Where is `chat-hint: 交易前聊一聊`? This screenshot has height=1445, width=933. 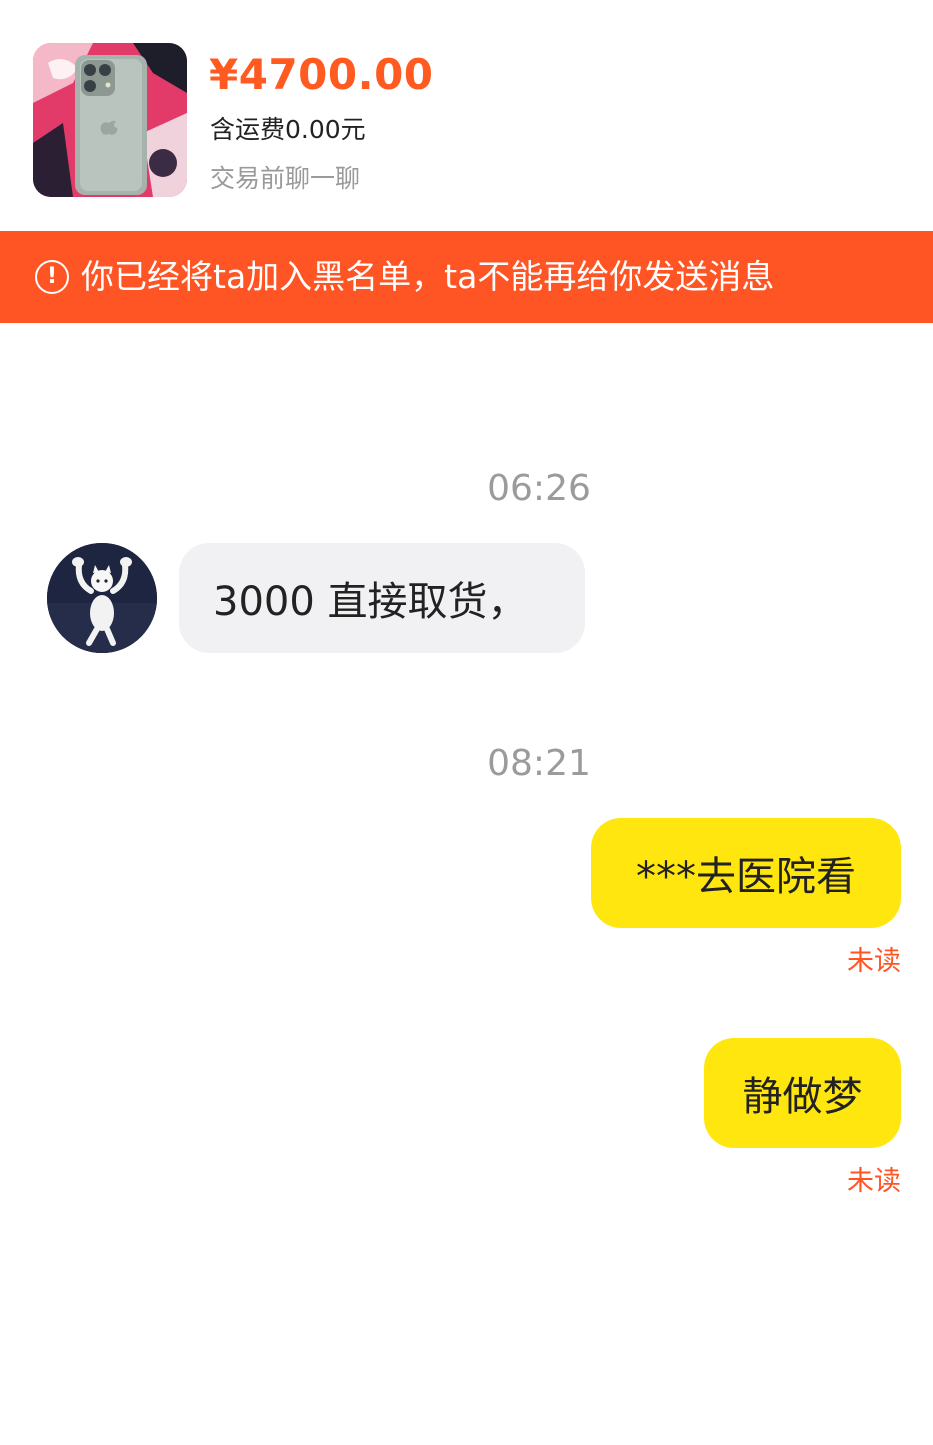
chat-hint: 交易前聊一聊 is located at coordinates (285, 178).